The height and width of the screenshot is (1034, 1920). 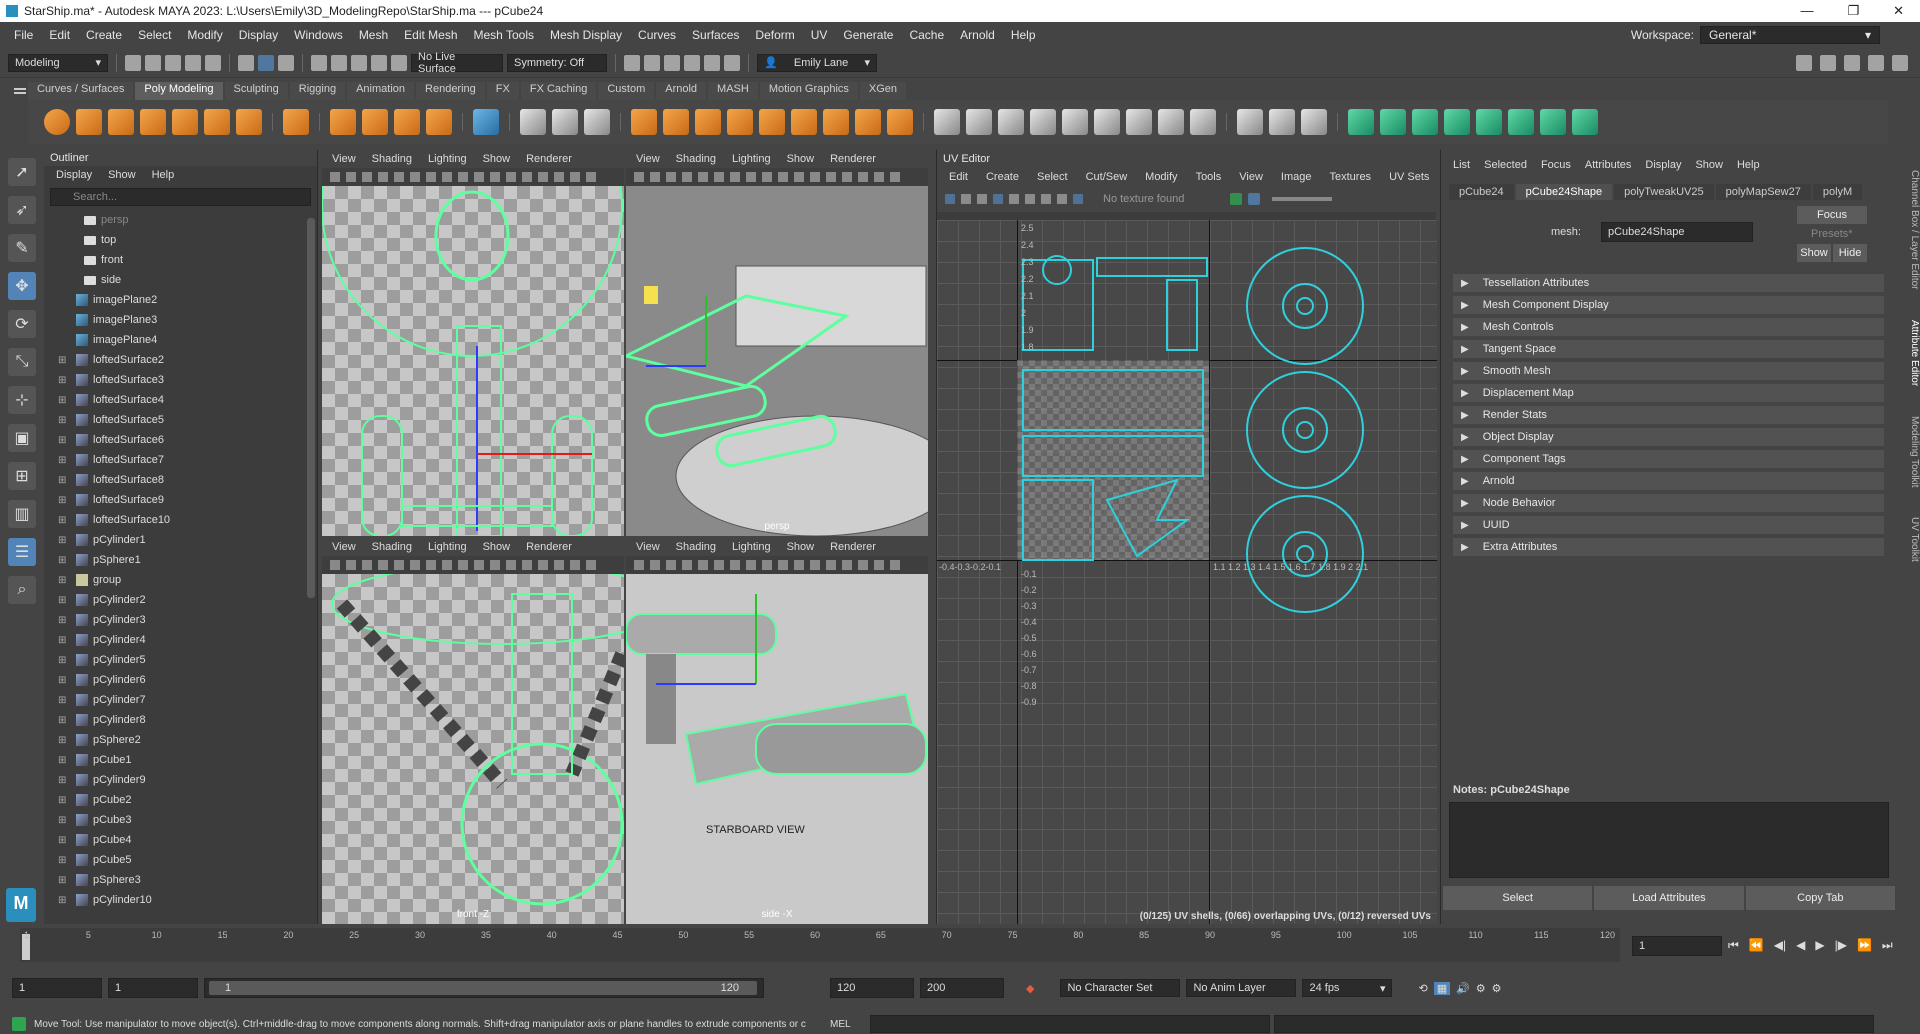 I want to click on outliner-item: ⊞ pCylinder7, so click(x=174, y=700).